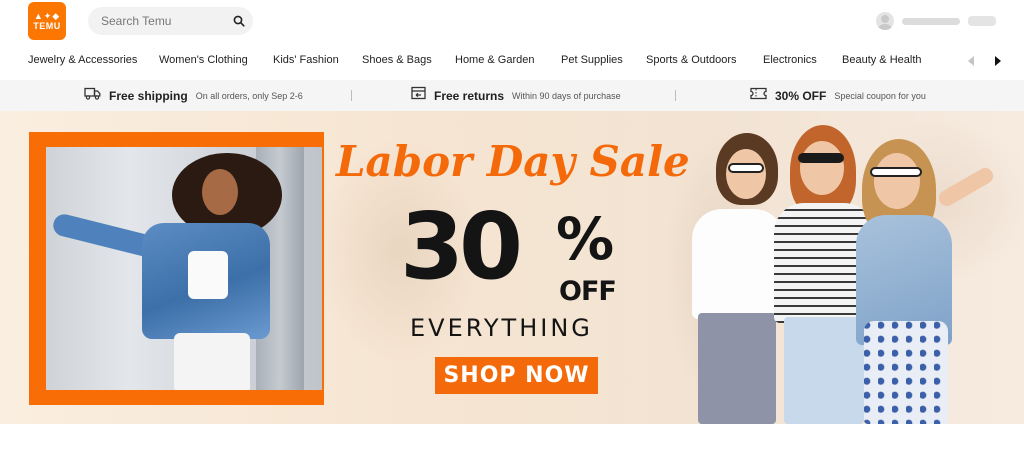  What do you see at coordinates (82, 60) in the screenshot?
I see `category-jewelry-accessories: Jewelry & Accessories` at bounding box center [82, 60].